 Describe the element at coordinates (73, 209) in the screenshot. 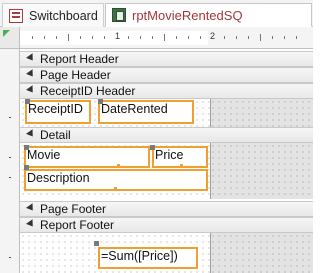

I see `section-label: Page Footer` at that location.